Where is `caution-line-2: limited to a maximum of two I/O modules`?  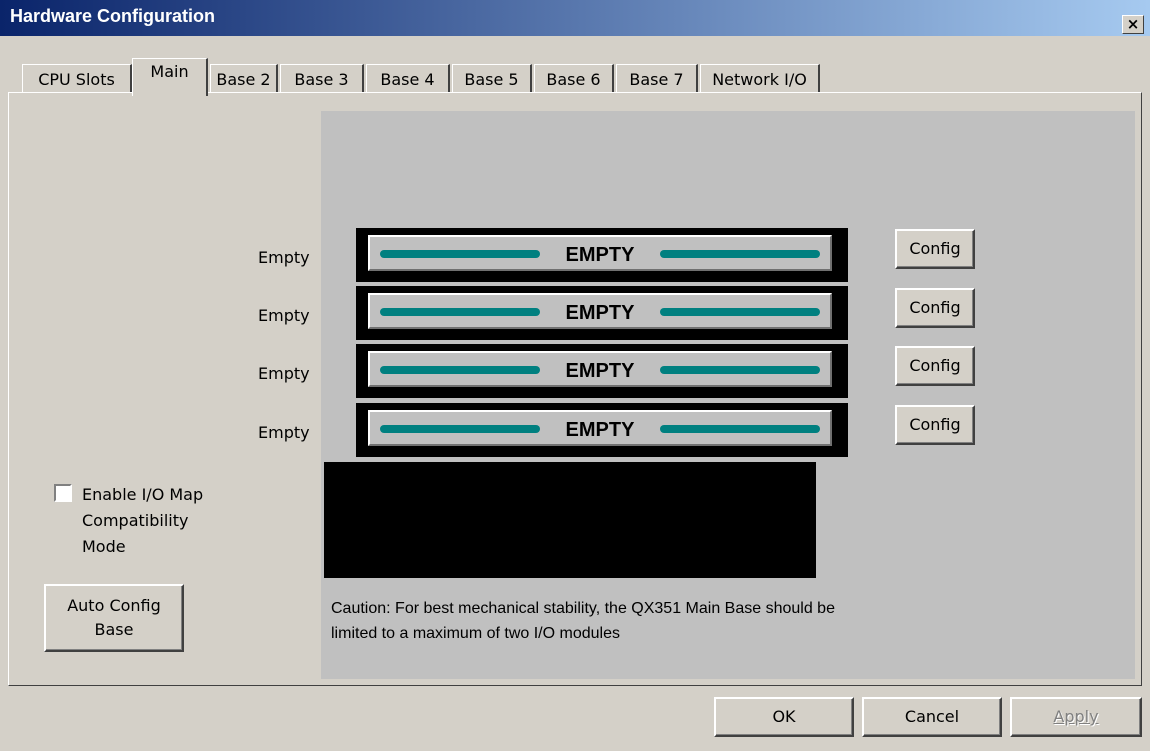
caution-line-2: limited to a maximum of two I/O modules is located at coordinates (475, 633).